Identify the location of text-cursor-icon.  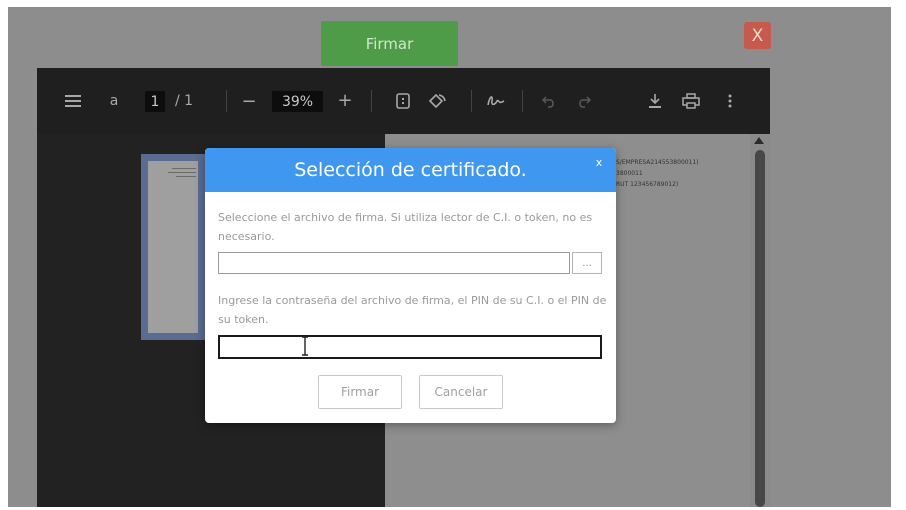
(305, 346).